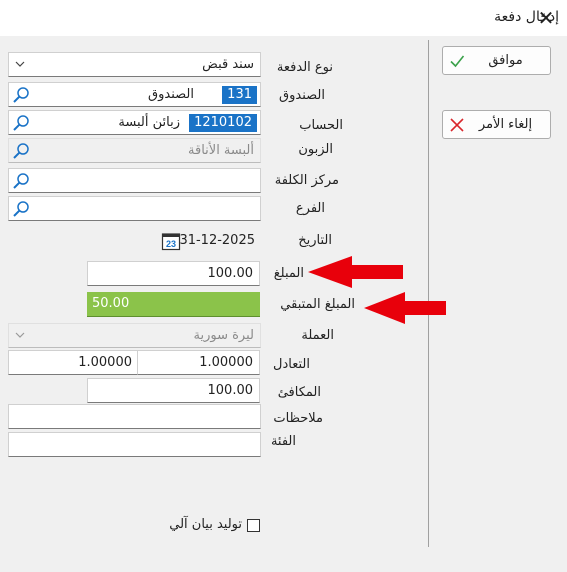 This screenshot has width=567, height=572. What do you see at coordinates (310, 208) in the screenshot?
I see `branch-label: الفرع` at bounding box center [310, 208].